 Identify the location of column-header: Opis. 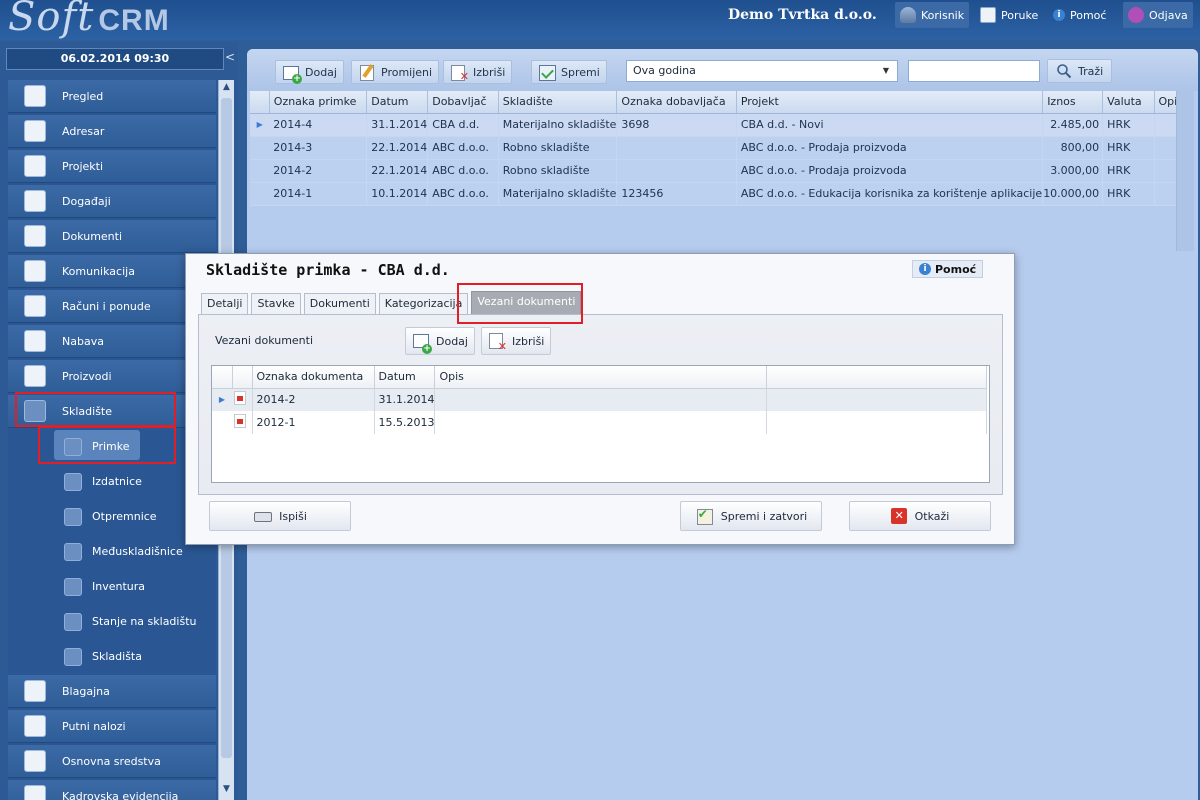
(601, 377).